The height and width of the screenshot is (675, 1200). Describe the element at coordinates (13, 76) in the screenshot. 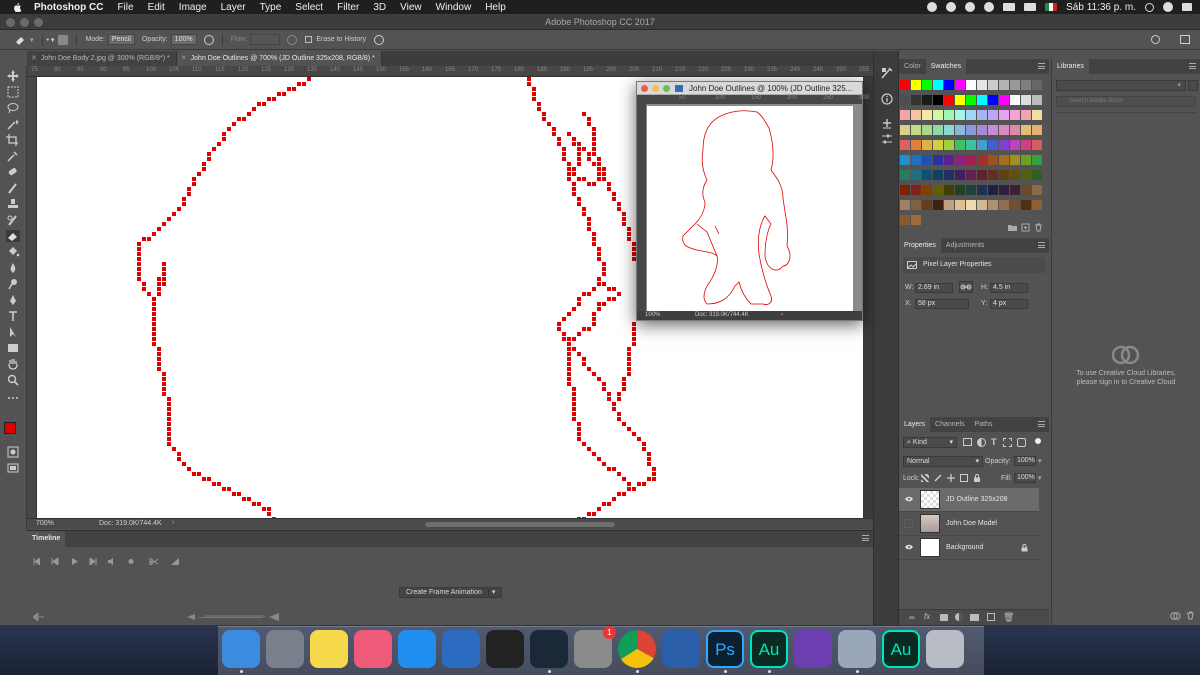

I see `move-tool-icon` at that location.